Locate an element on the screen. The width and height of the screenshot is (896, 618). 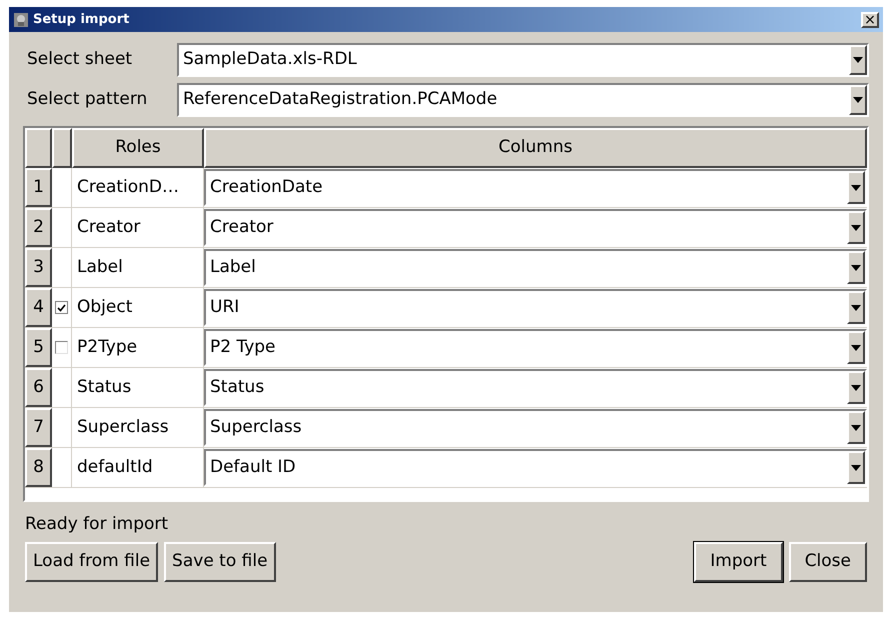
combo-value: ReferenceDataRegistration.PCAMode is located at coordinates (340, 100).